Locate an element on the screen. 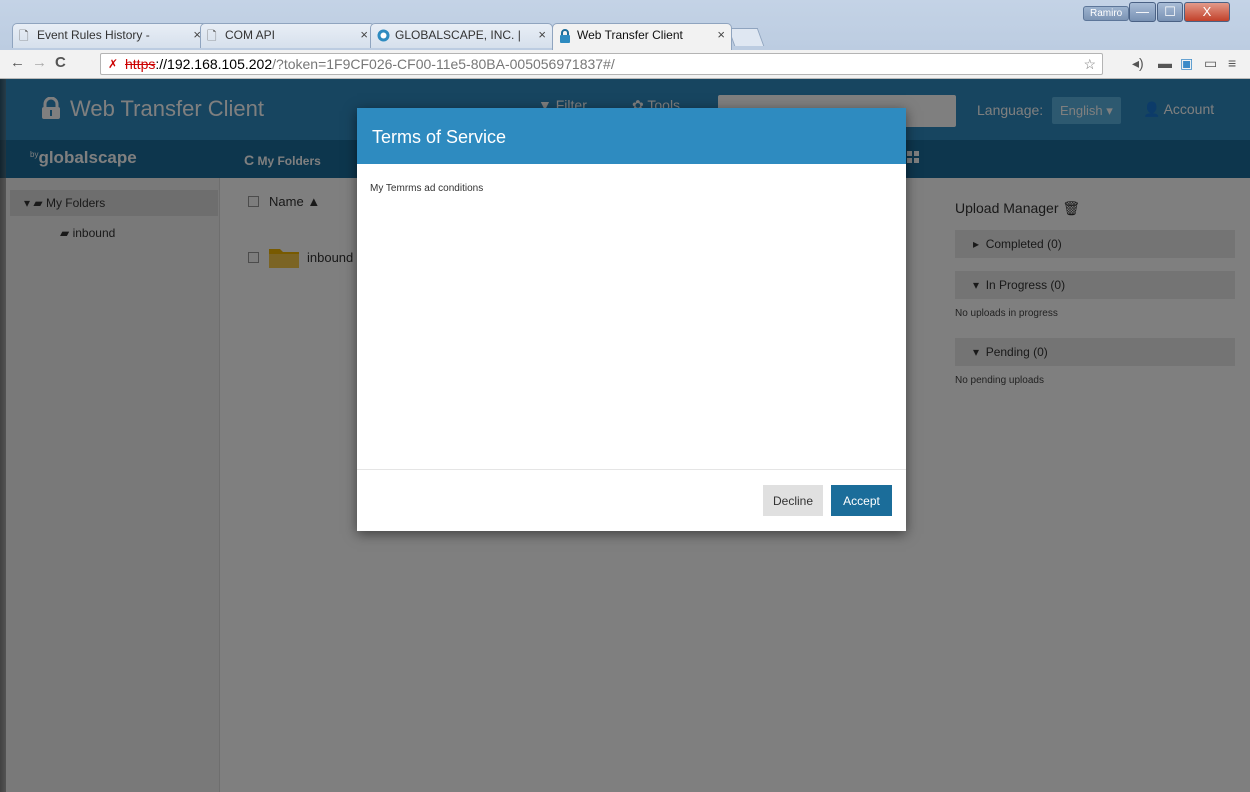  cast-icon: ▭ is located at coordinates (1210, 63).